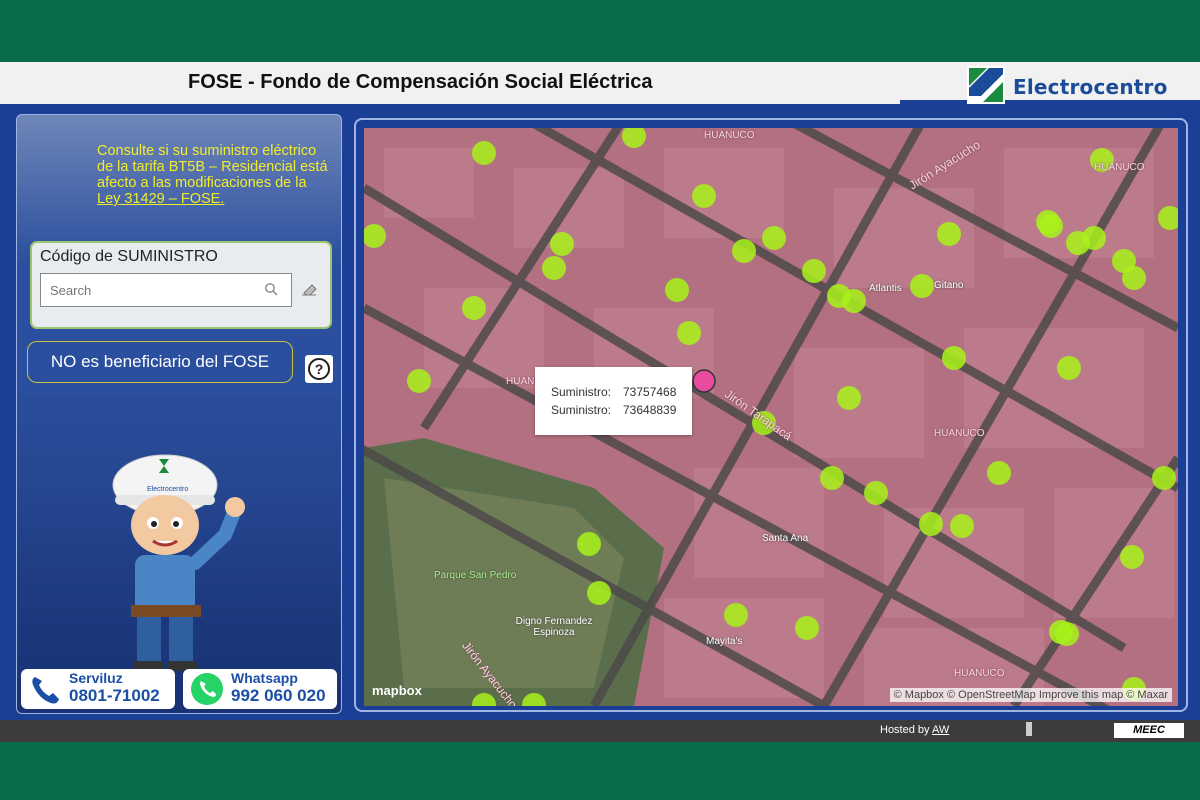  Describe the element at coordinates (704, 381) in the screenshot. I see `selected-marker` at that location.